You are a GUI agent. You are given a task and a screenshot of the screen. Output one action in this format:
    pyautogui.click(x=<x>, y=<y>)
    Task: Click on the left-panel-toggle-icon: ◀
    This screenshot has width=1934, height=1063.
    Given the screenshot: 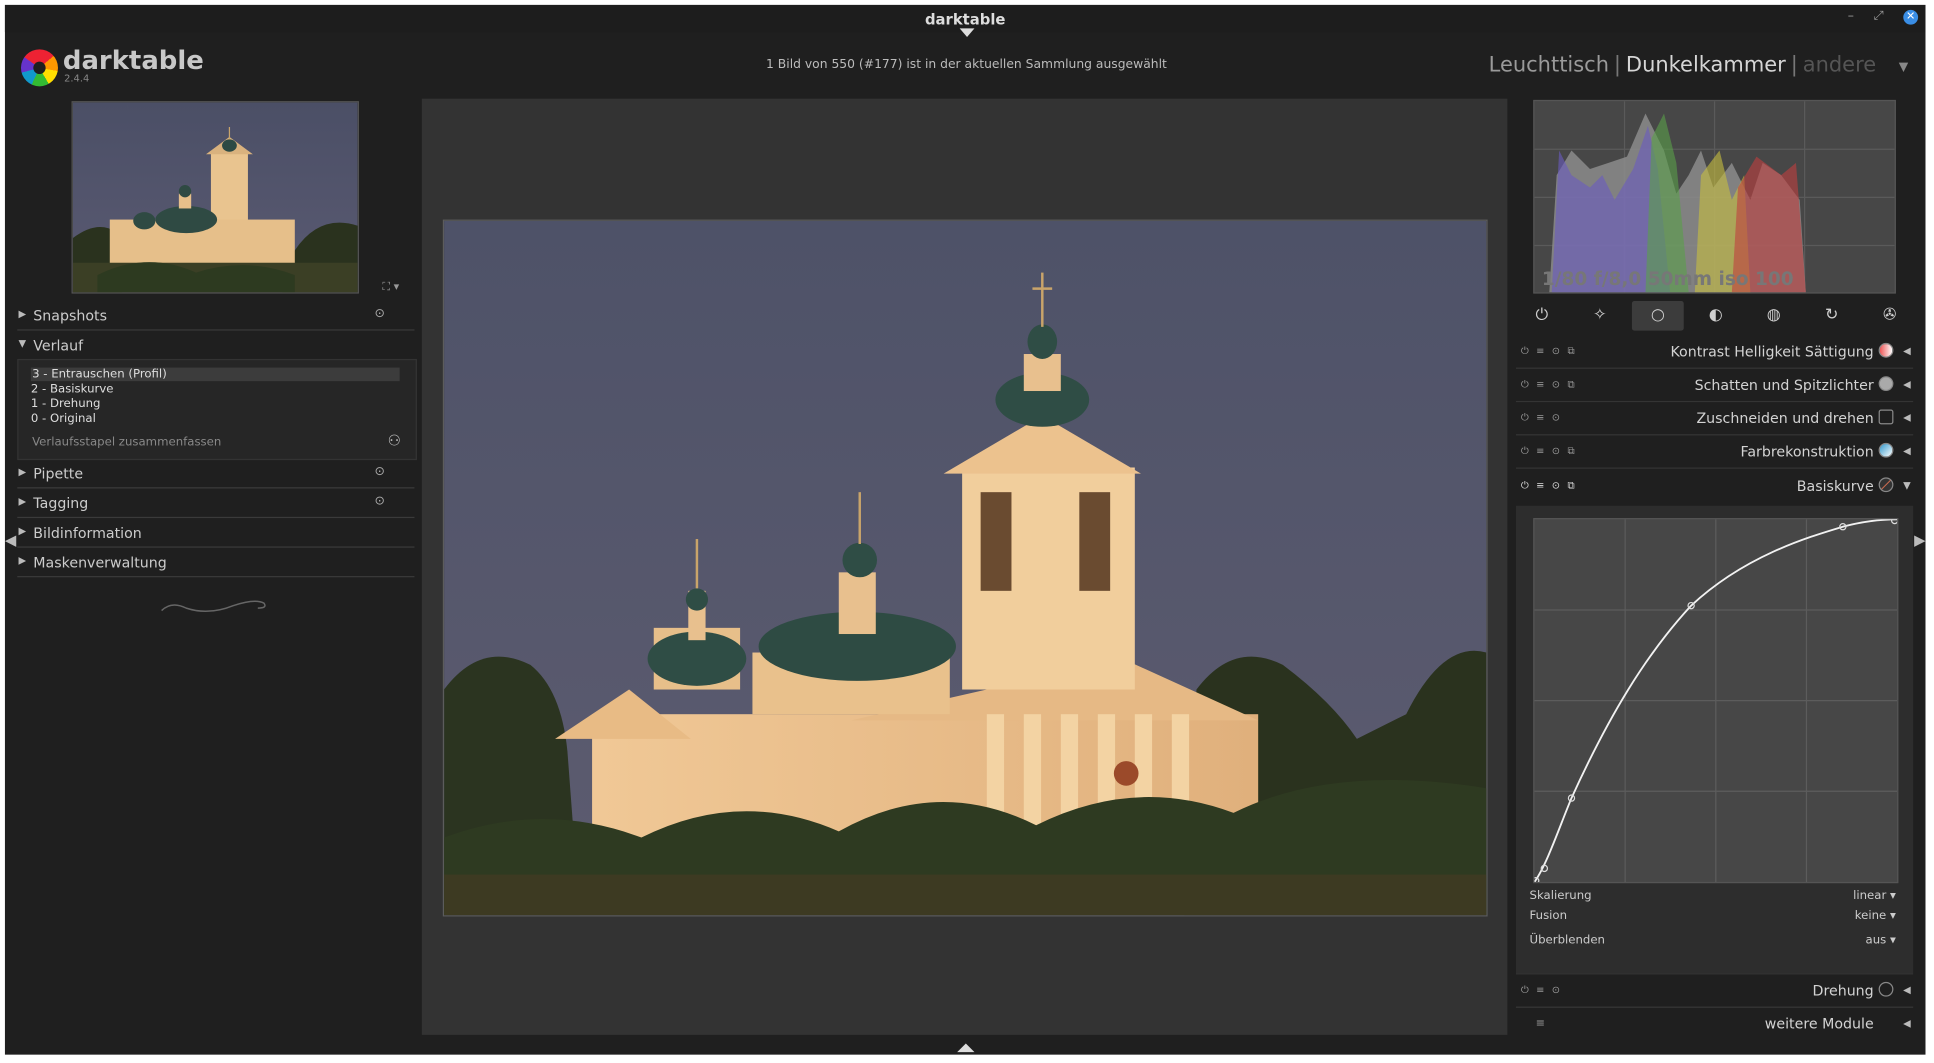 What is the action you would take?
    pyautogui.click(x=10, y=540)
    